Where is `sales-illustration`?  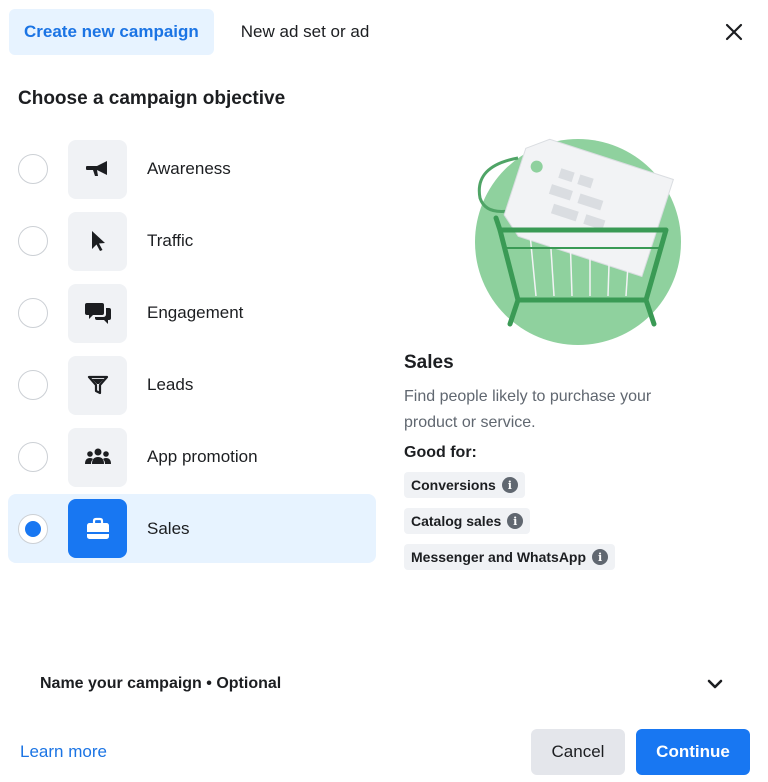 sales-illustration is located at coordinates (577, 243).